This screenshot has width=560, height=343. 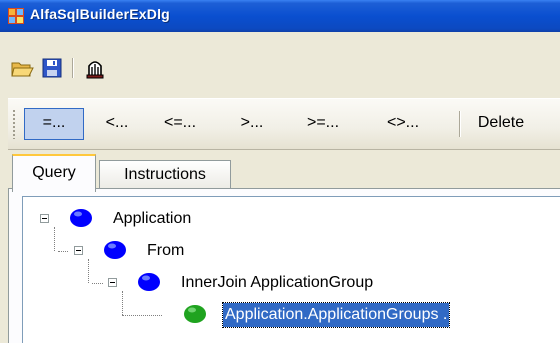 What do you see at coordinates (54, 173) in the screenshot?
I see `tab-query: Query` at bounding box center [54, 173].